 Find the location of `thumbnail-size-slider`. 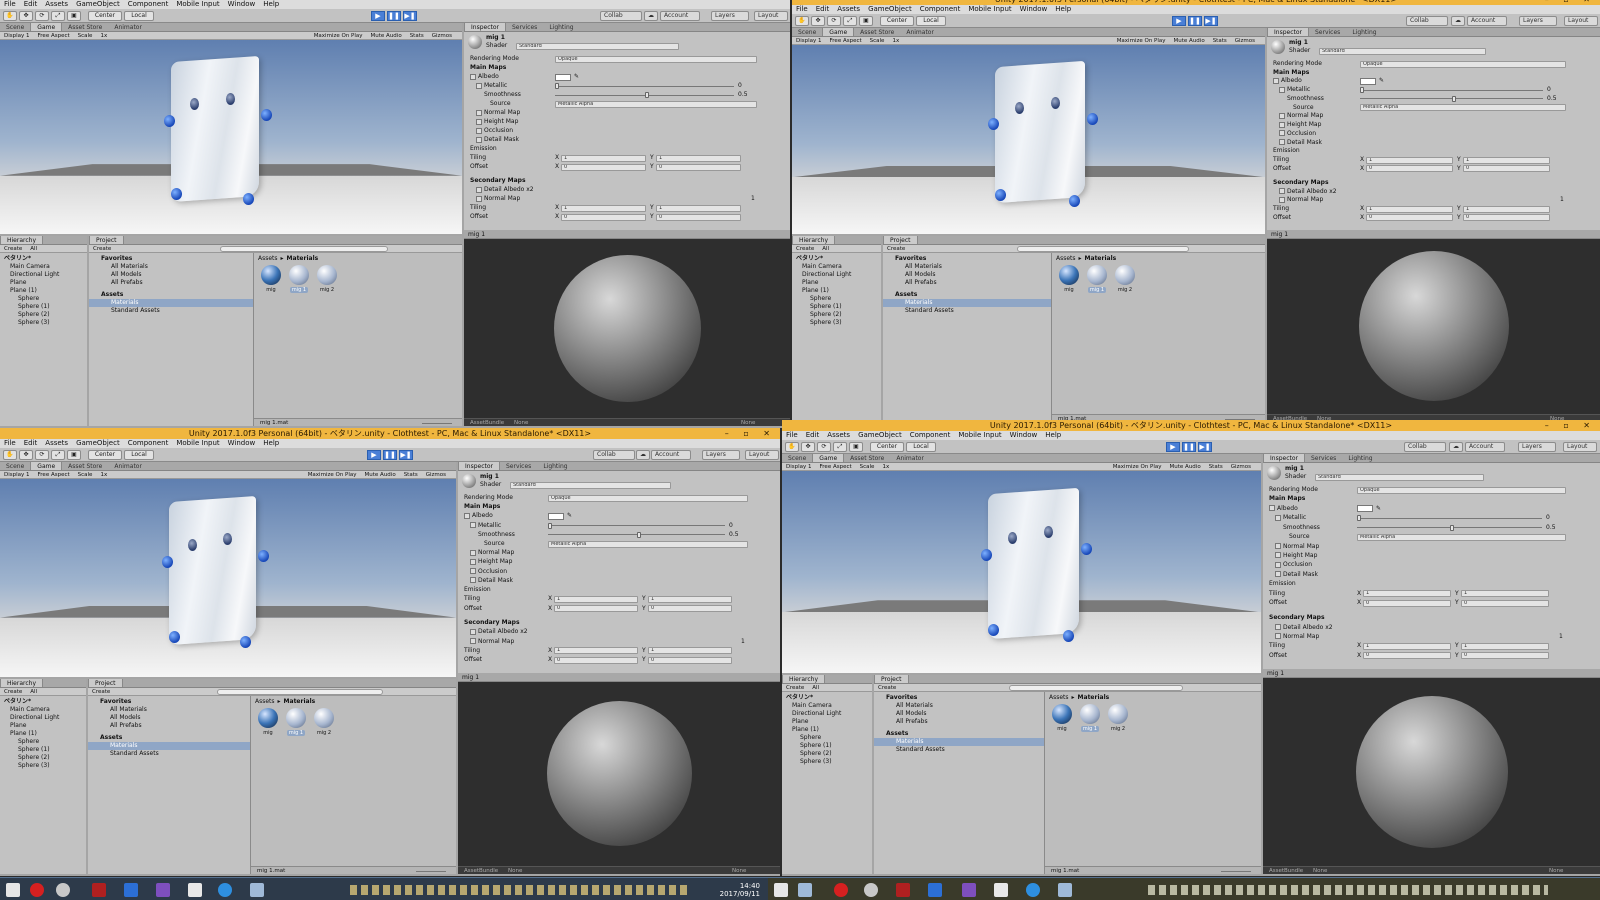

thumbnail-size-slider is located at coordinates (1236, 871).